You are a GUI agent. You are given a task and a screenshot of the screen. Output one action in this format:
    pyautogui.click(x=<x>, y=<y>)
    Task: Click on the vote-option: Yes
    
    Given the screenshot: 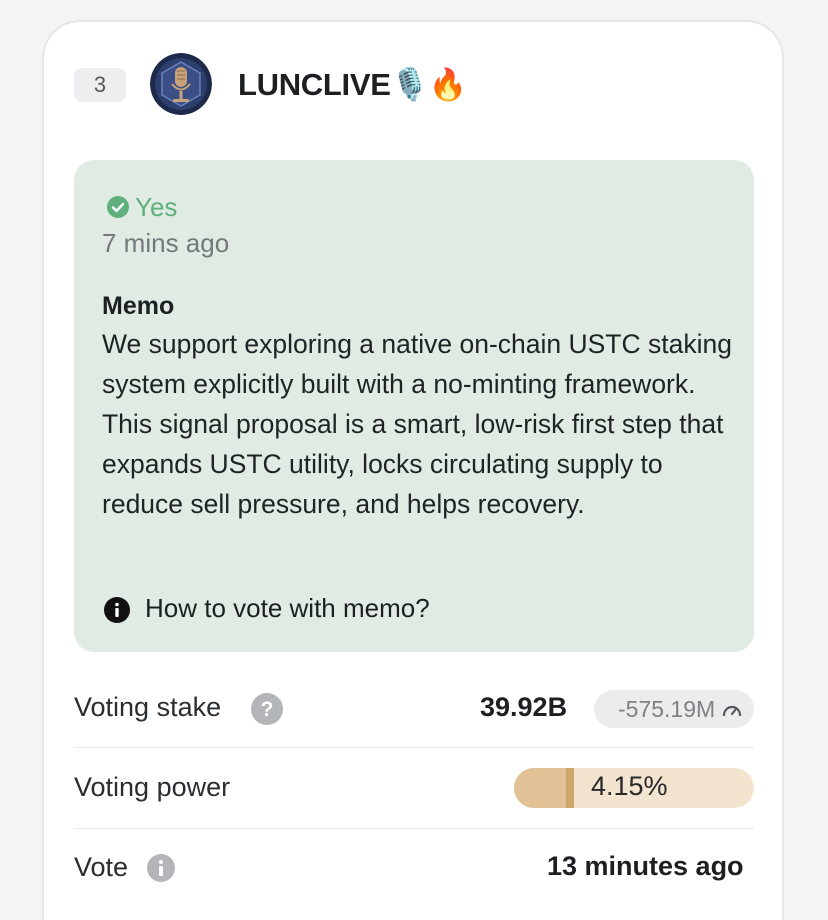 What is the action you would take?
    pyautogui.click(x=156, y=207)
    